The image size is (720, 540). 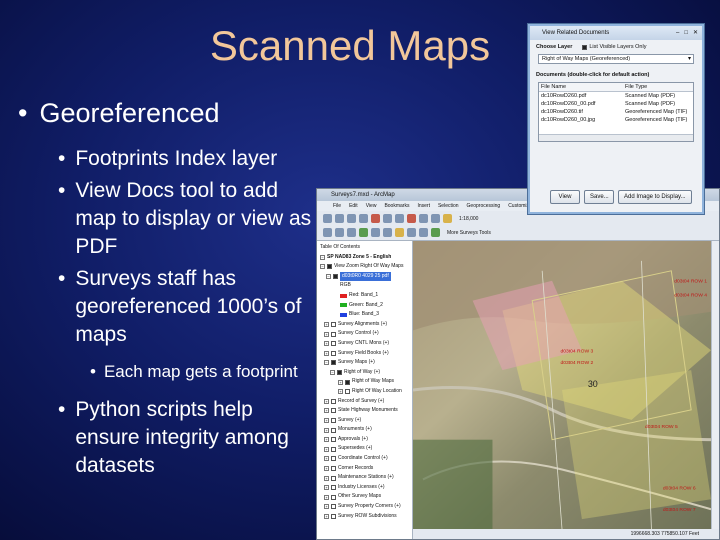 I want to click on zoom-out-icon, so click(x=339, y=232).